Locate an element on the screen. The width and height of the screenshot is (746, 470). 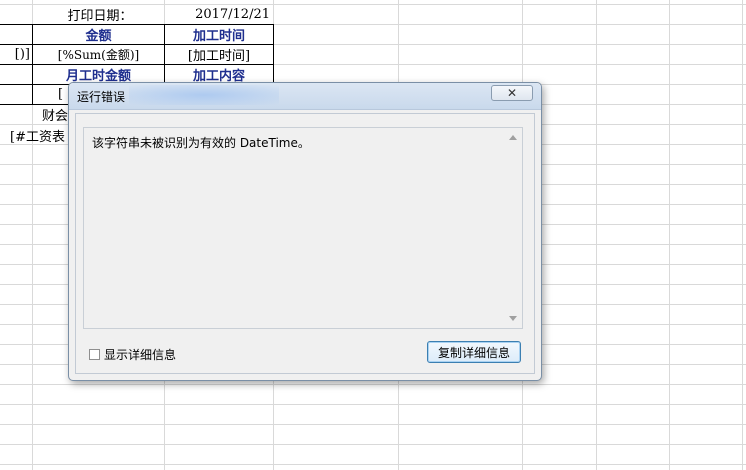
scroll-down-icon is located at coordinates (513, 318).